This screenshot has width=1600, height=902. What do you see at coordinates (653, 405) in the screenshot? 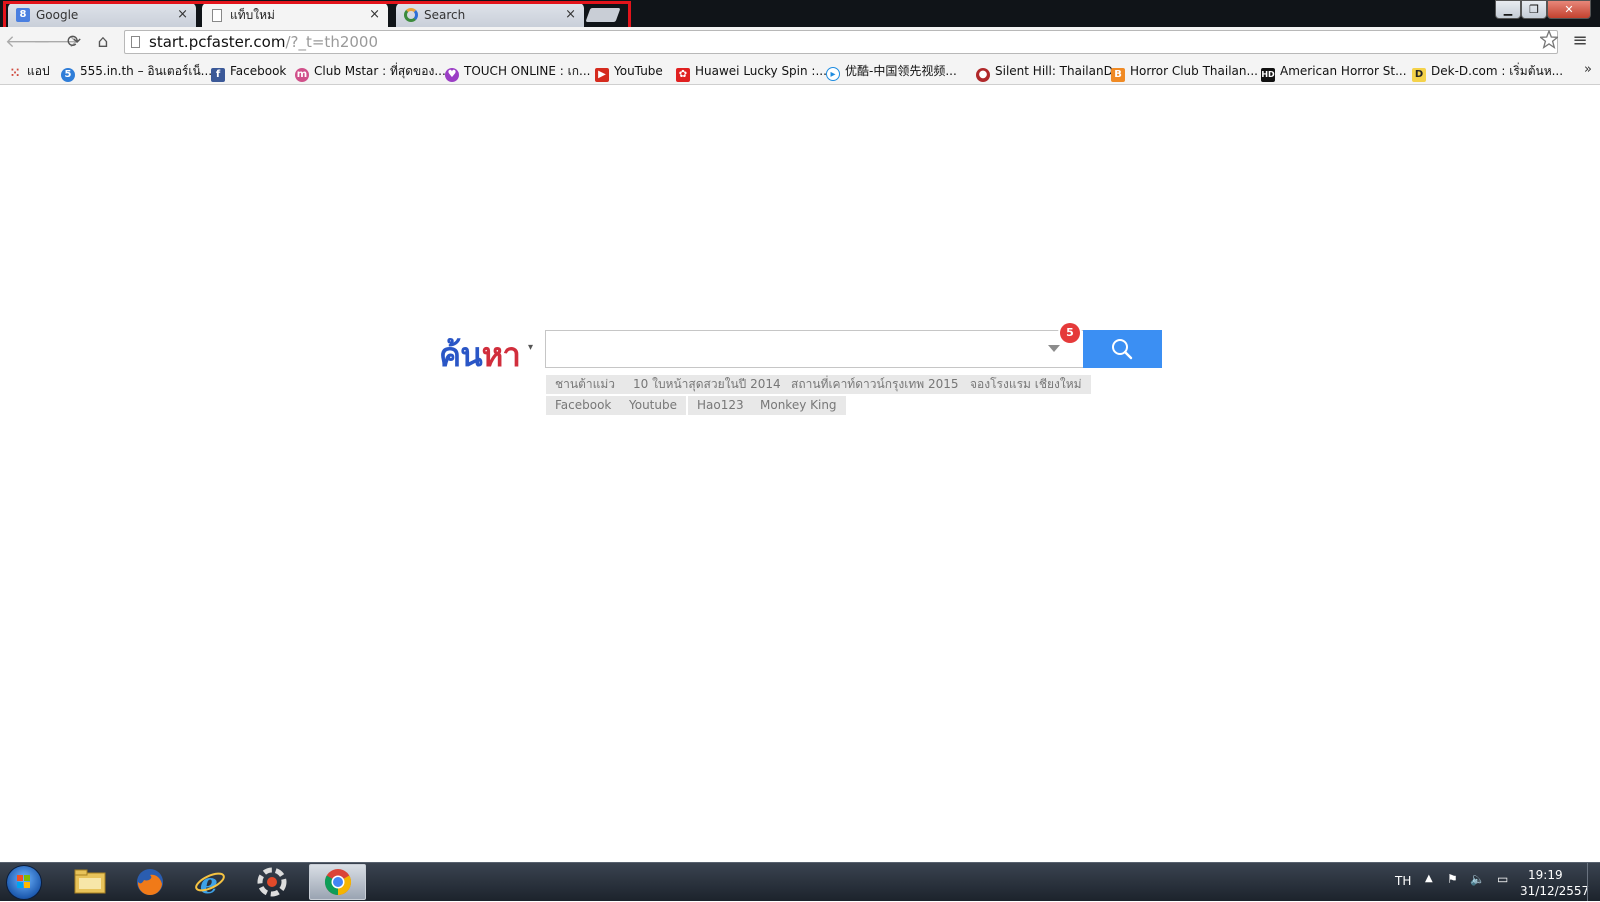
I see `suggestion-chip: Youtube` at bounding box center [653, 405].